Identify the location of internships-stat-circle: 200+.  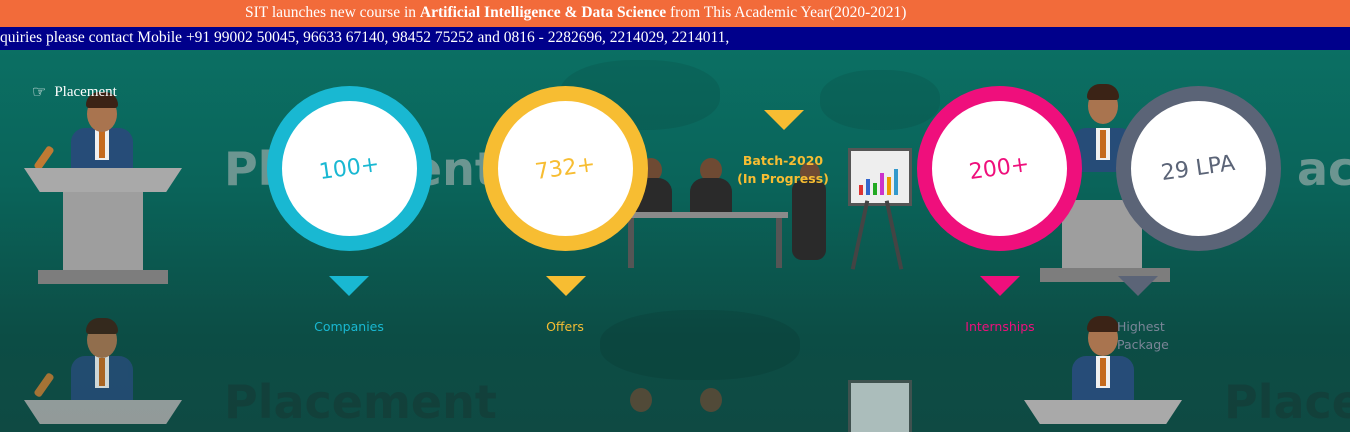
(999, 168).